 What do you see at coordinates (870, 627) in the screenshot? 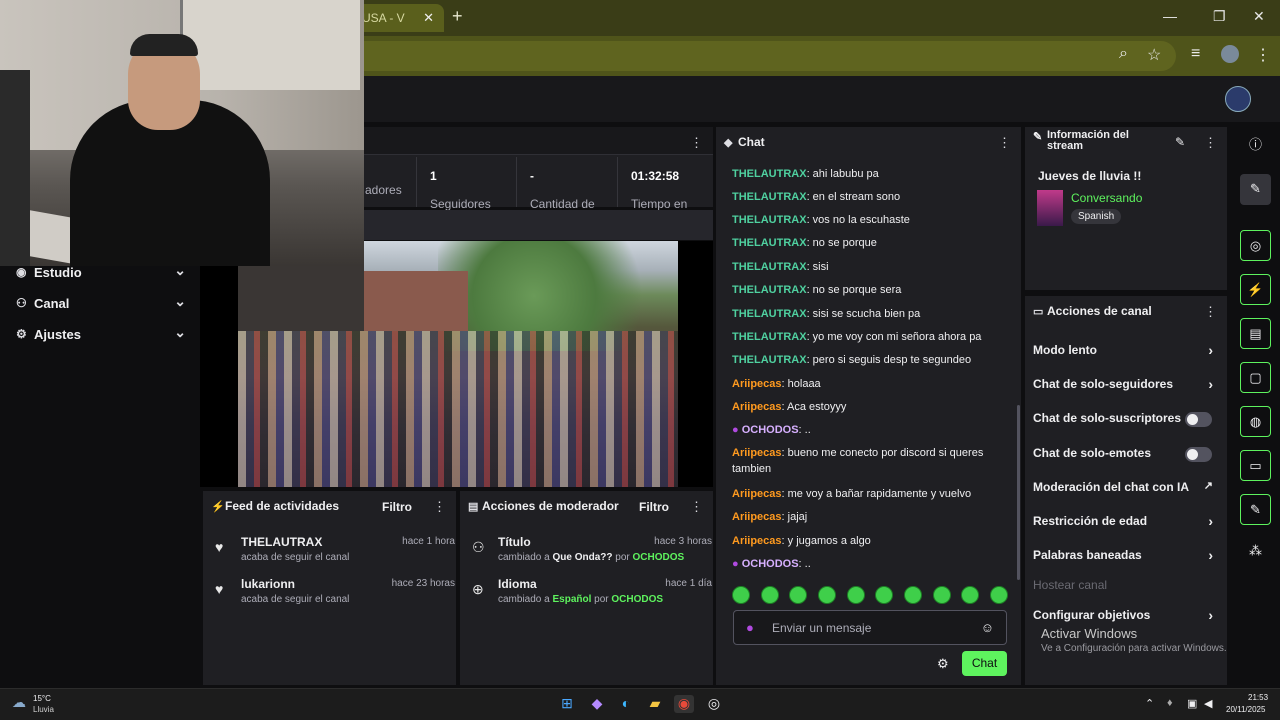
I see `chat-input: ● Enviar un mensaje ☺` at bounding box center [870, 627].